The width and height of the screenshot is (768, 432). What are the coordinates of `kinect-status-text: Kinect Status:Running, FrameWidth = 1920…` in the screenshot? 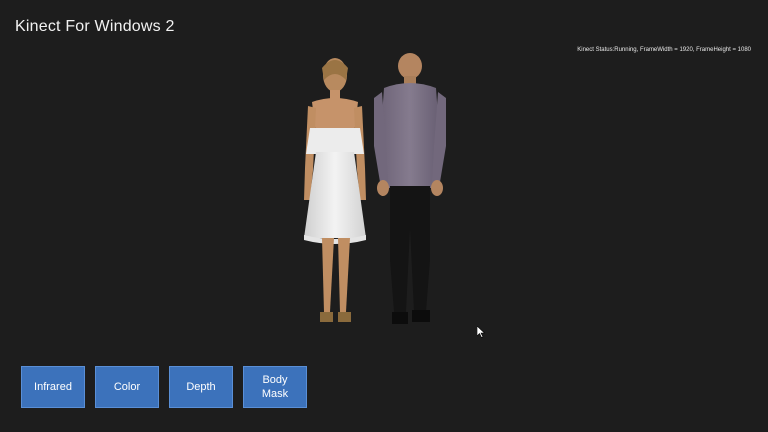 It's located at (664, 50).